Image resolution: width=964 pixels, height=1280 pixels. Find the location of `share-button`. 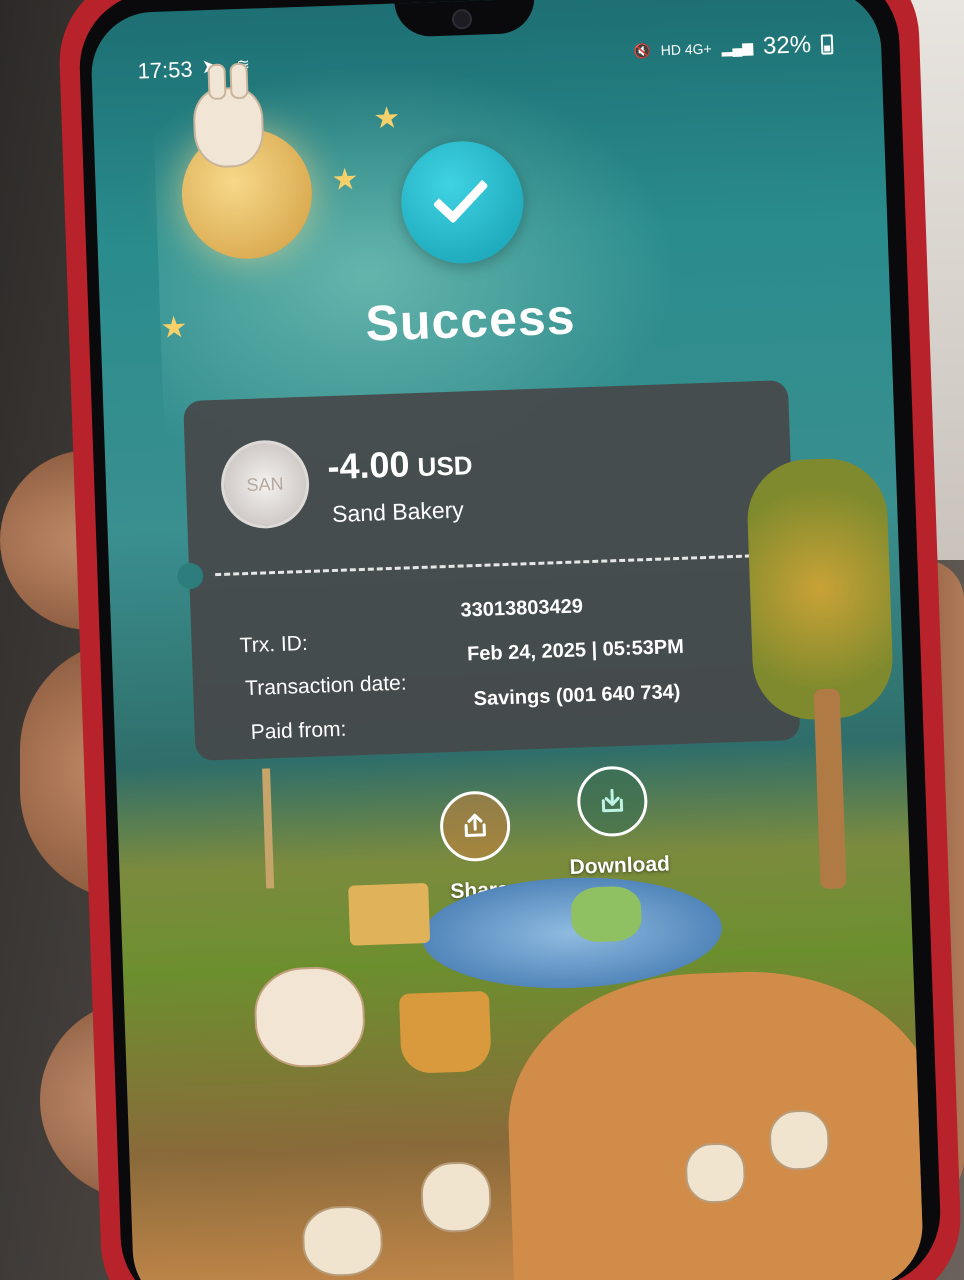

share-button is located at coordinates (475, 826).